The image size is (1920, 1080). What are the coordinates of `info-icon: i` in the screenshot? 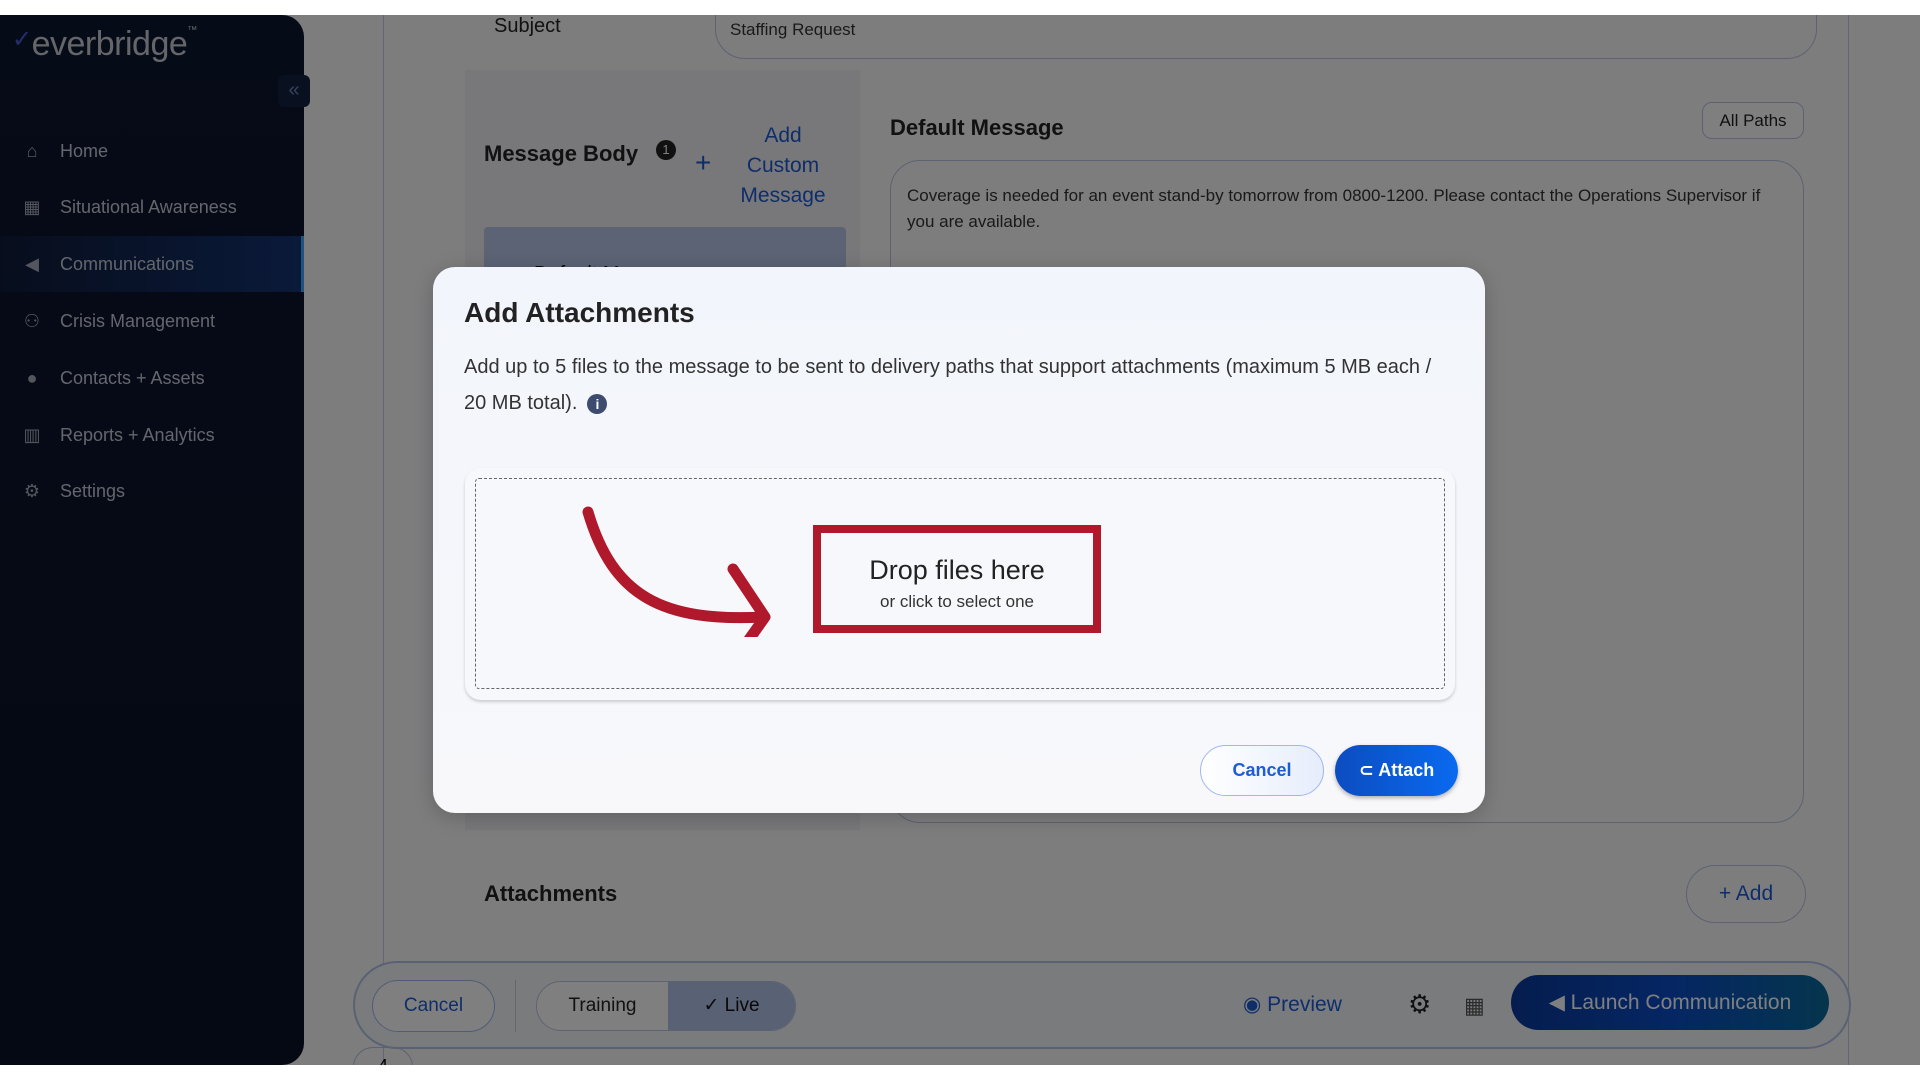 It's located at (597, 403).